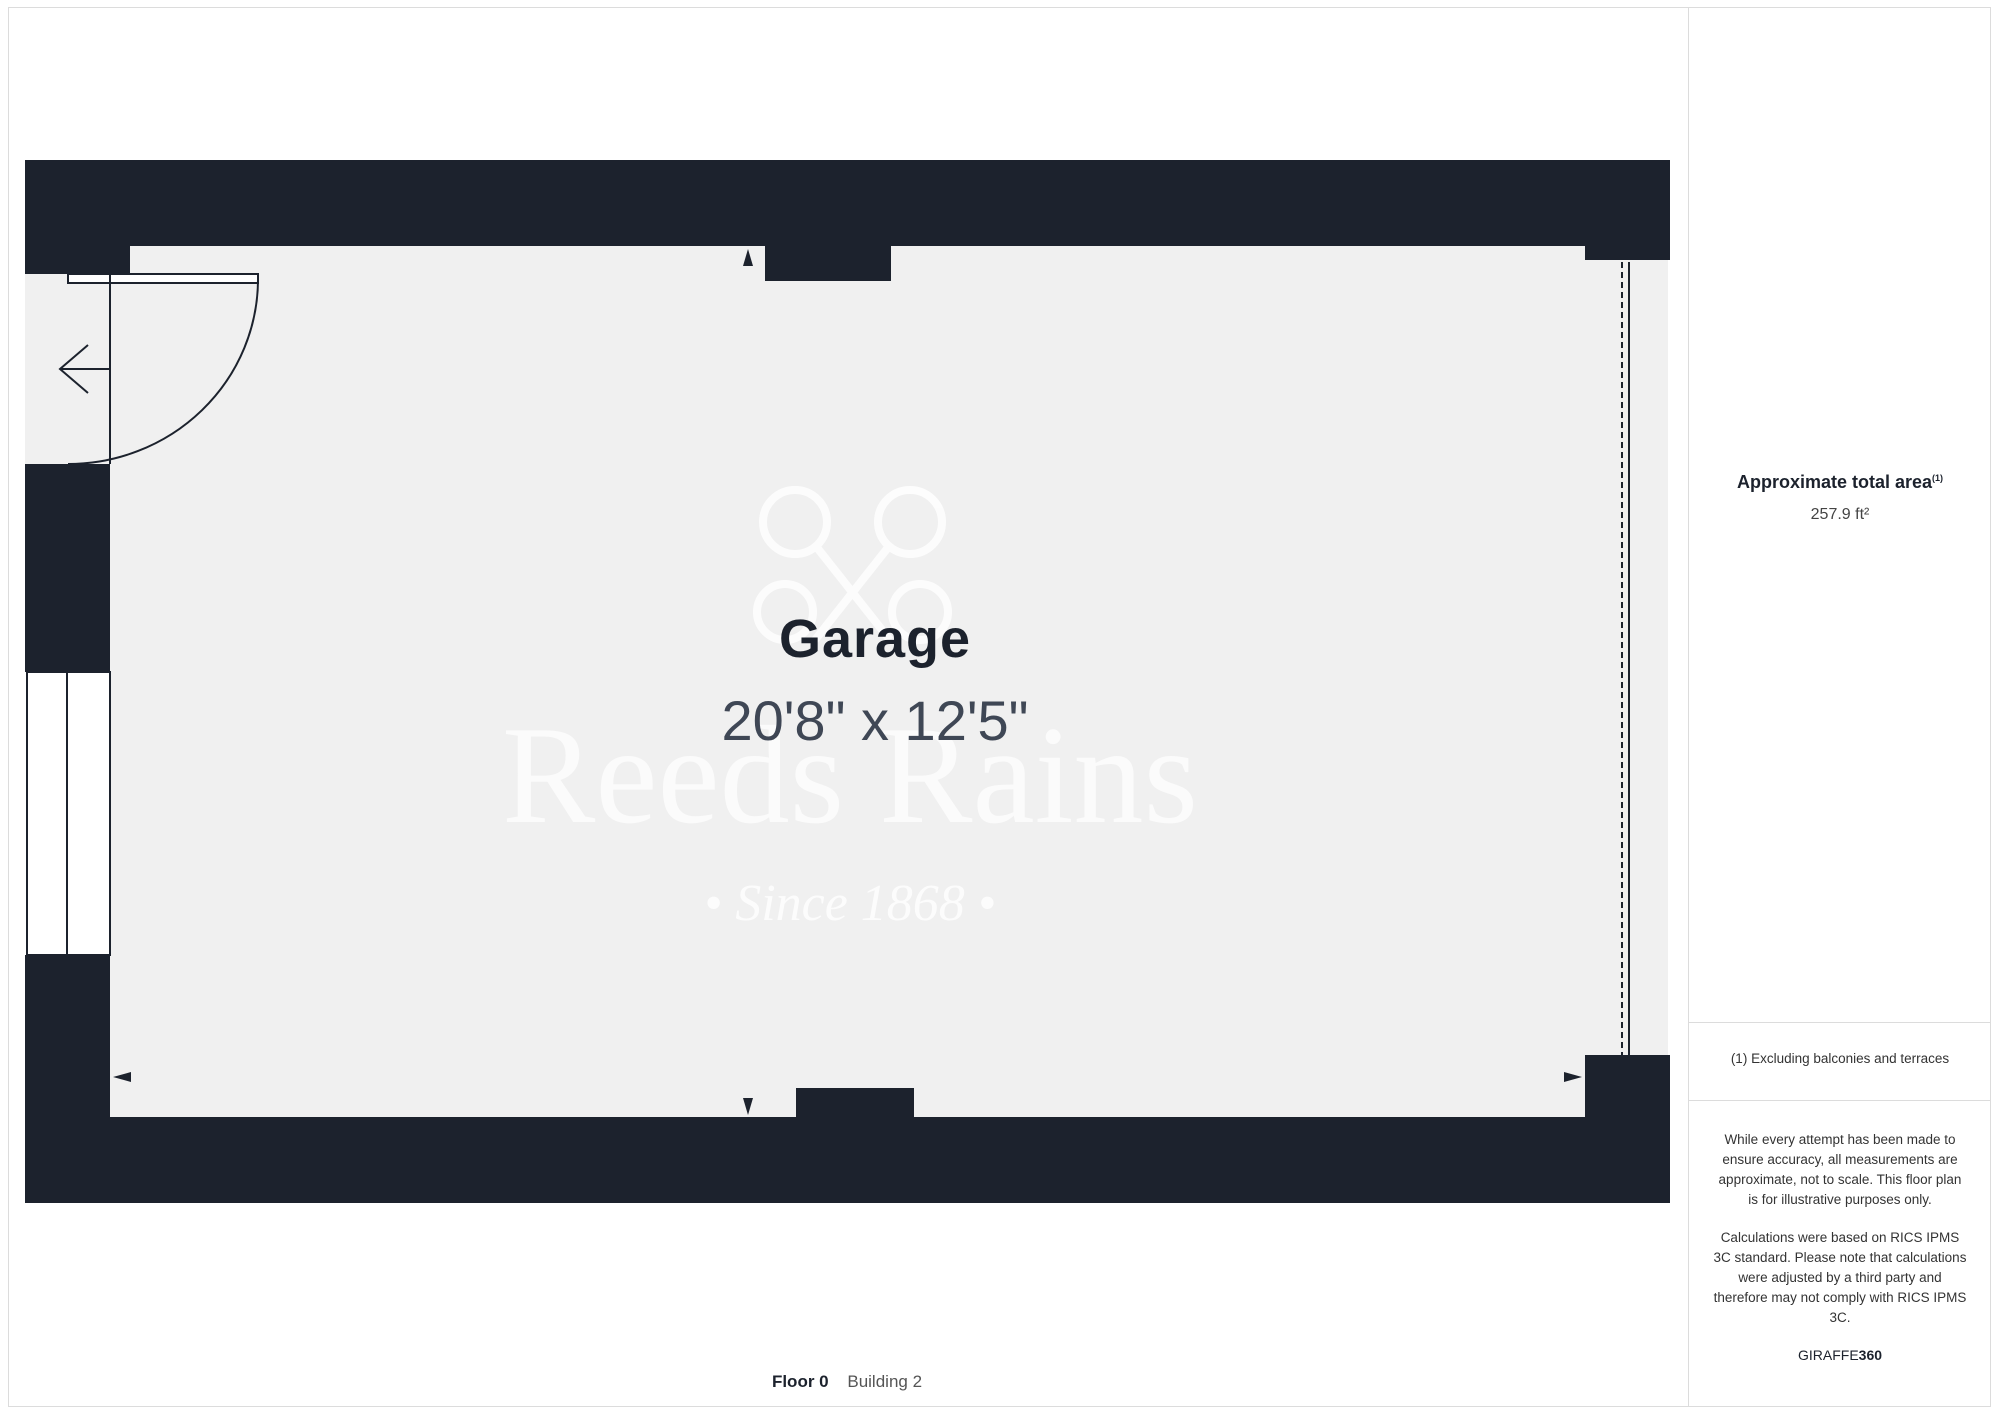  I want to click on area-value: 257.9 ft², so click(1840, 514).